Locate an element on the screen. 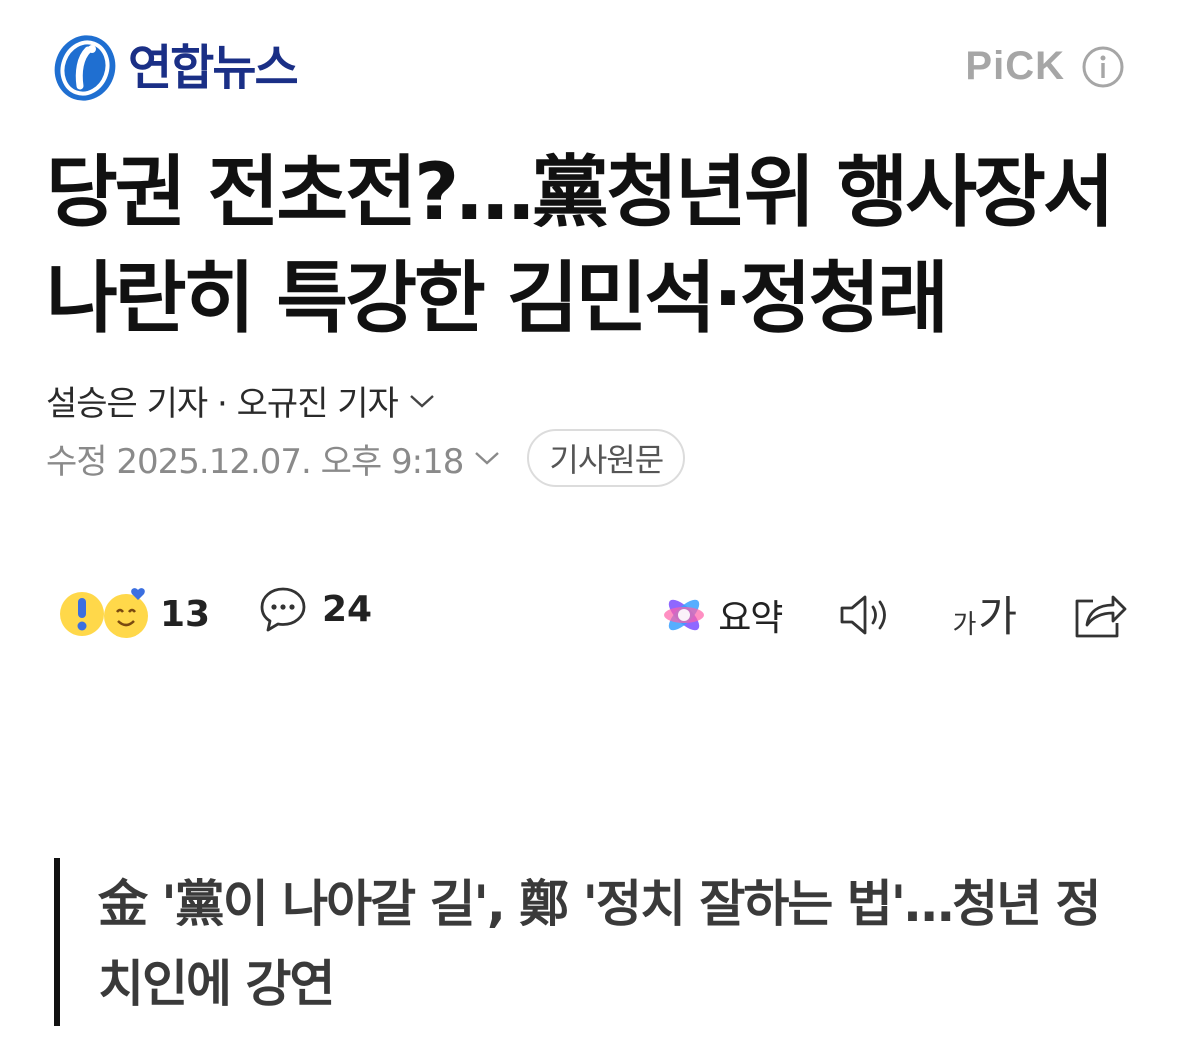  reporter-names: 설승은 기자 · 오규진 기자 is located at coordinates (222, 404).